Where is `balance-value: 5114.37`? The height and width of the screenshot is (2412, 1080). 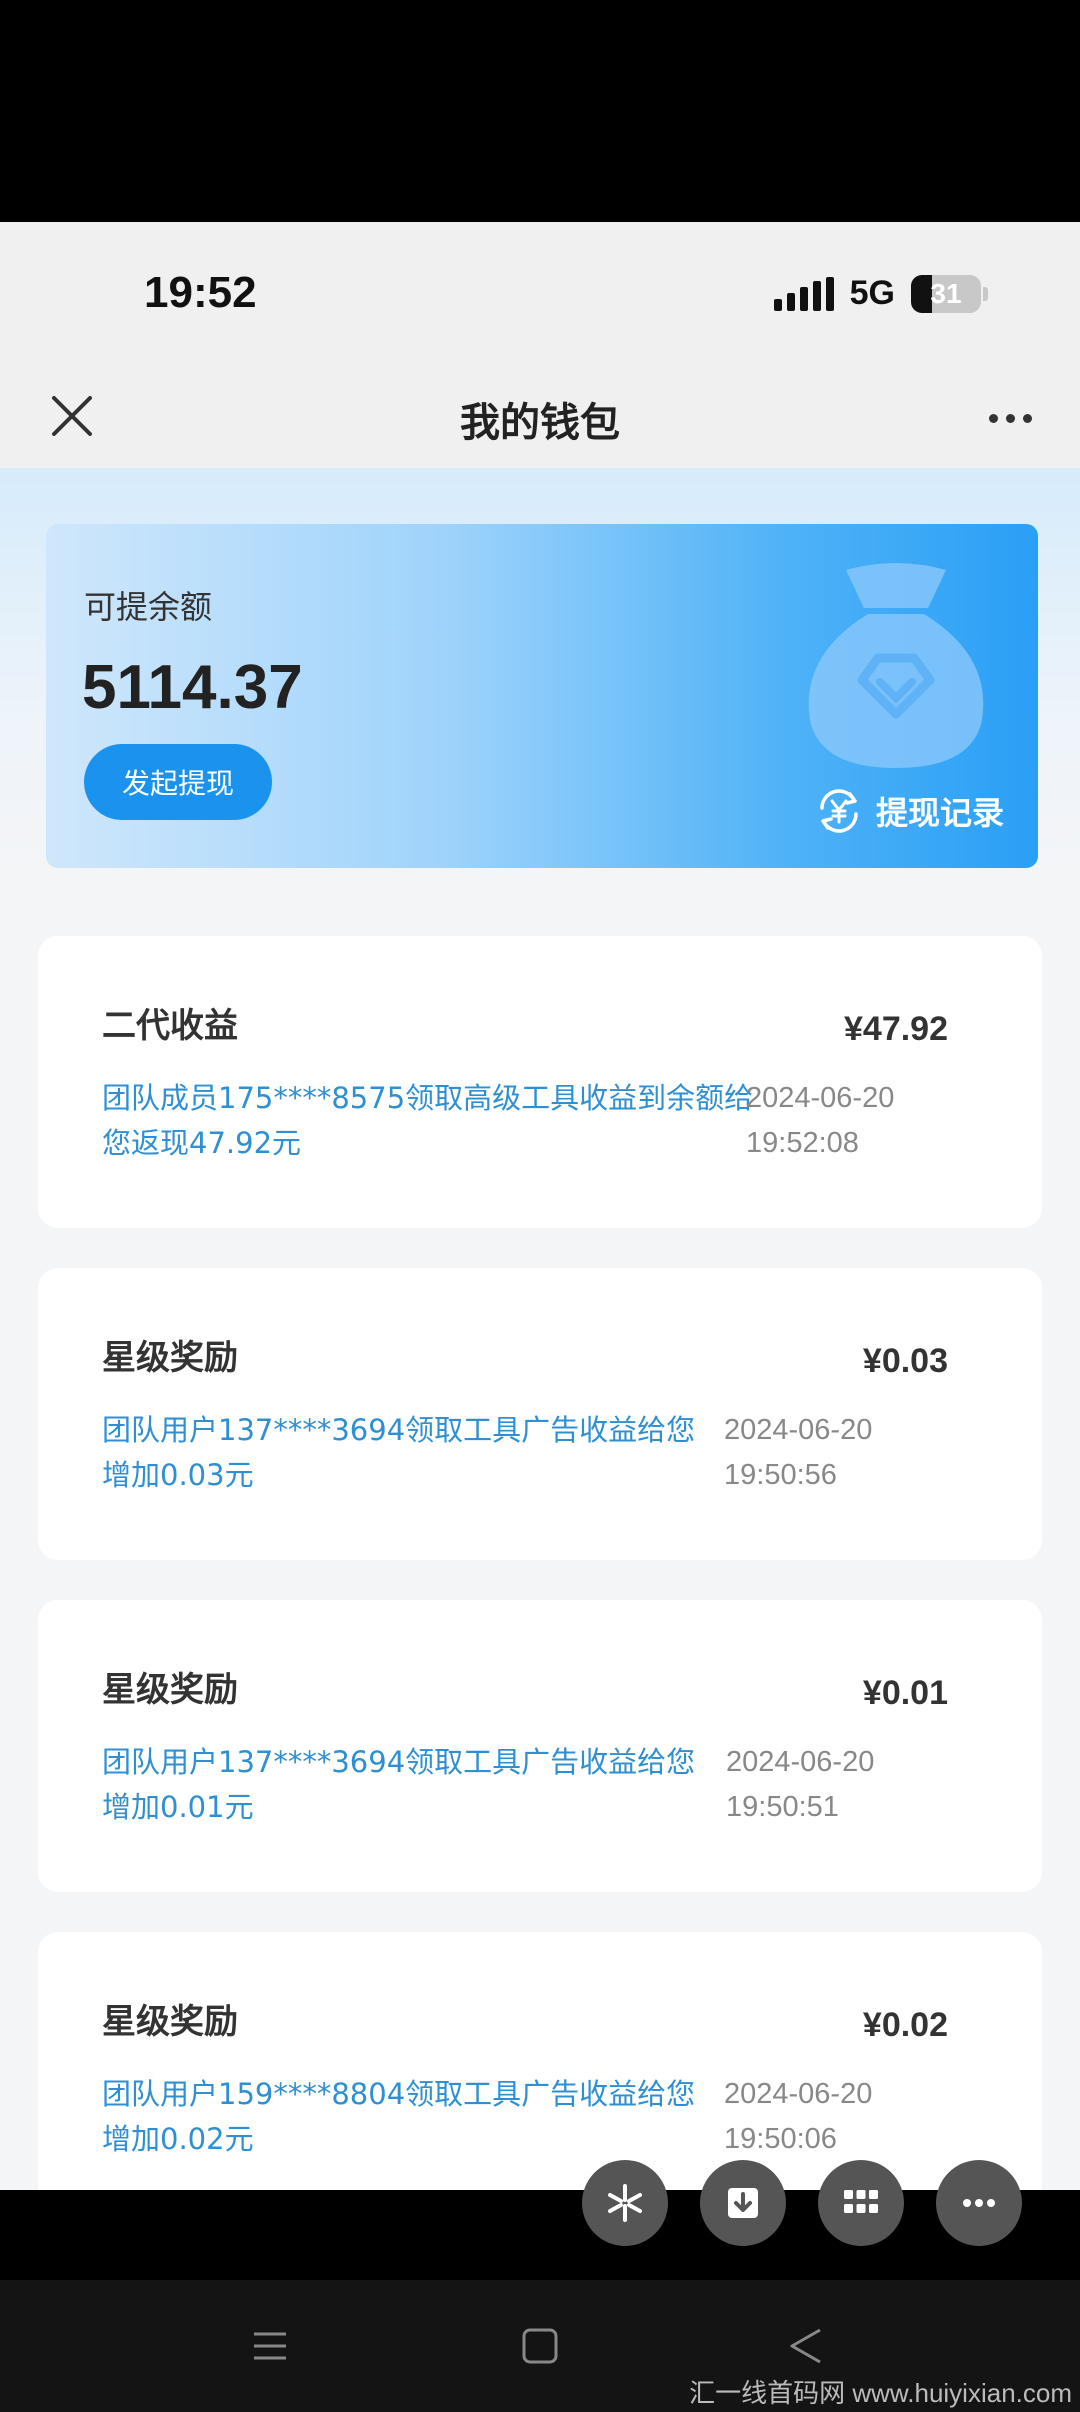 balance-value: 5114.37 is located at coordinates (192, 687).